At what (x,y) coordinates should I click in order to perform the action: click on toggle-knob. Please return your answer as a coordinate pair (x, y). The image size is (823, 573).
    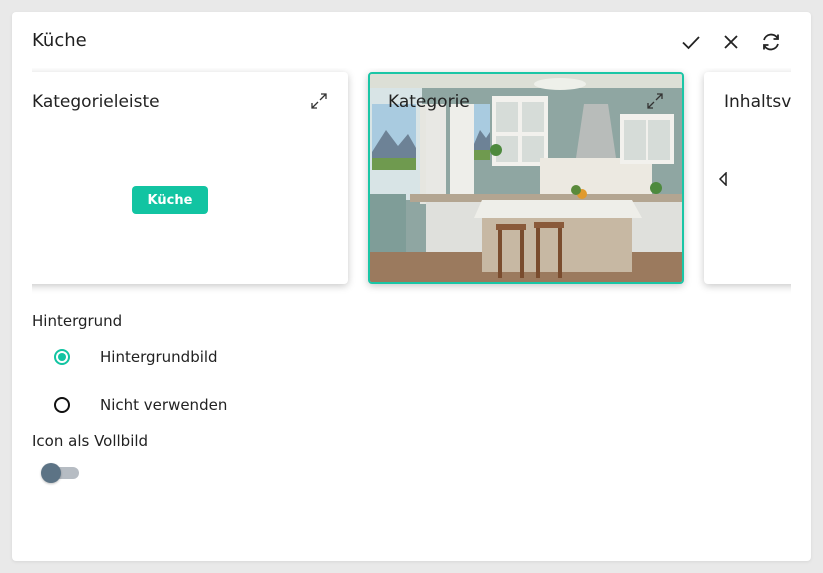
    Looking at the image, I should click on (51, 473).